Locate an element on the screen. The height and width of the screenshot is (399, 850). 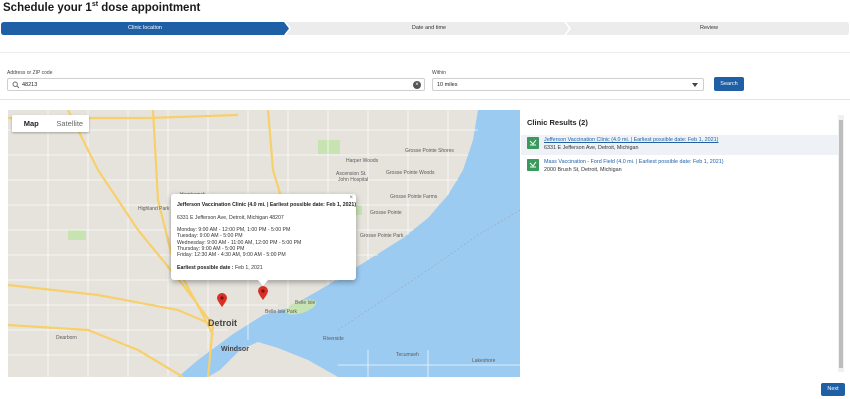
satellite-button: Satellite is located at coordinates (70, 123).